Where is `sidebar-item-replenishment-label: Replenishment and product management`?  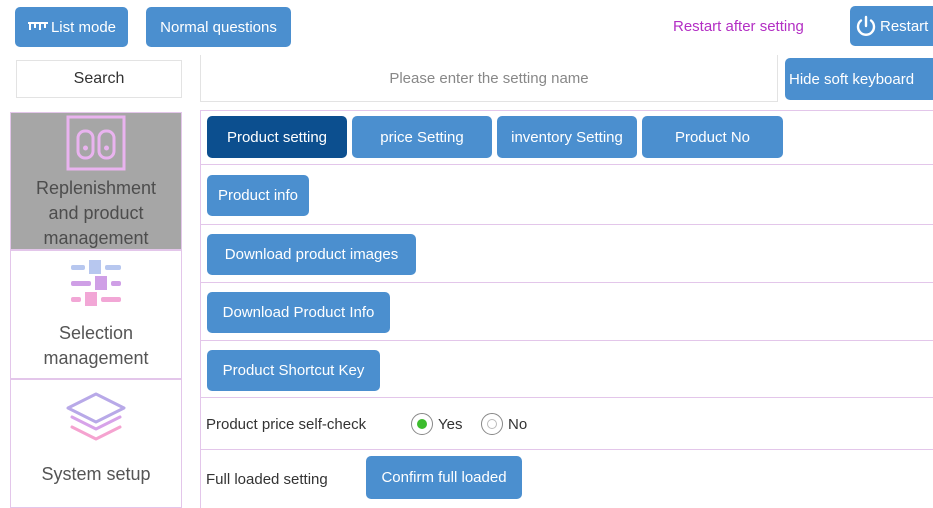 sidebar-item-replenishment-label: Replenishment and product management is located at coordinates (96, 213).